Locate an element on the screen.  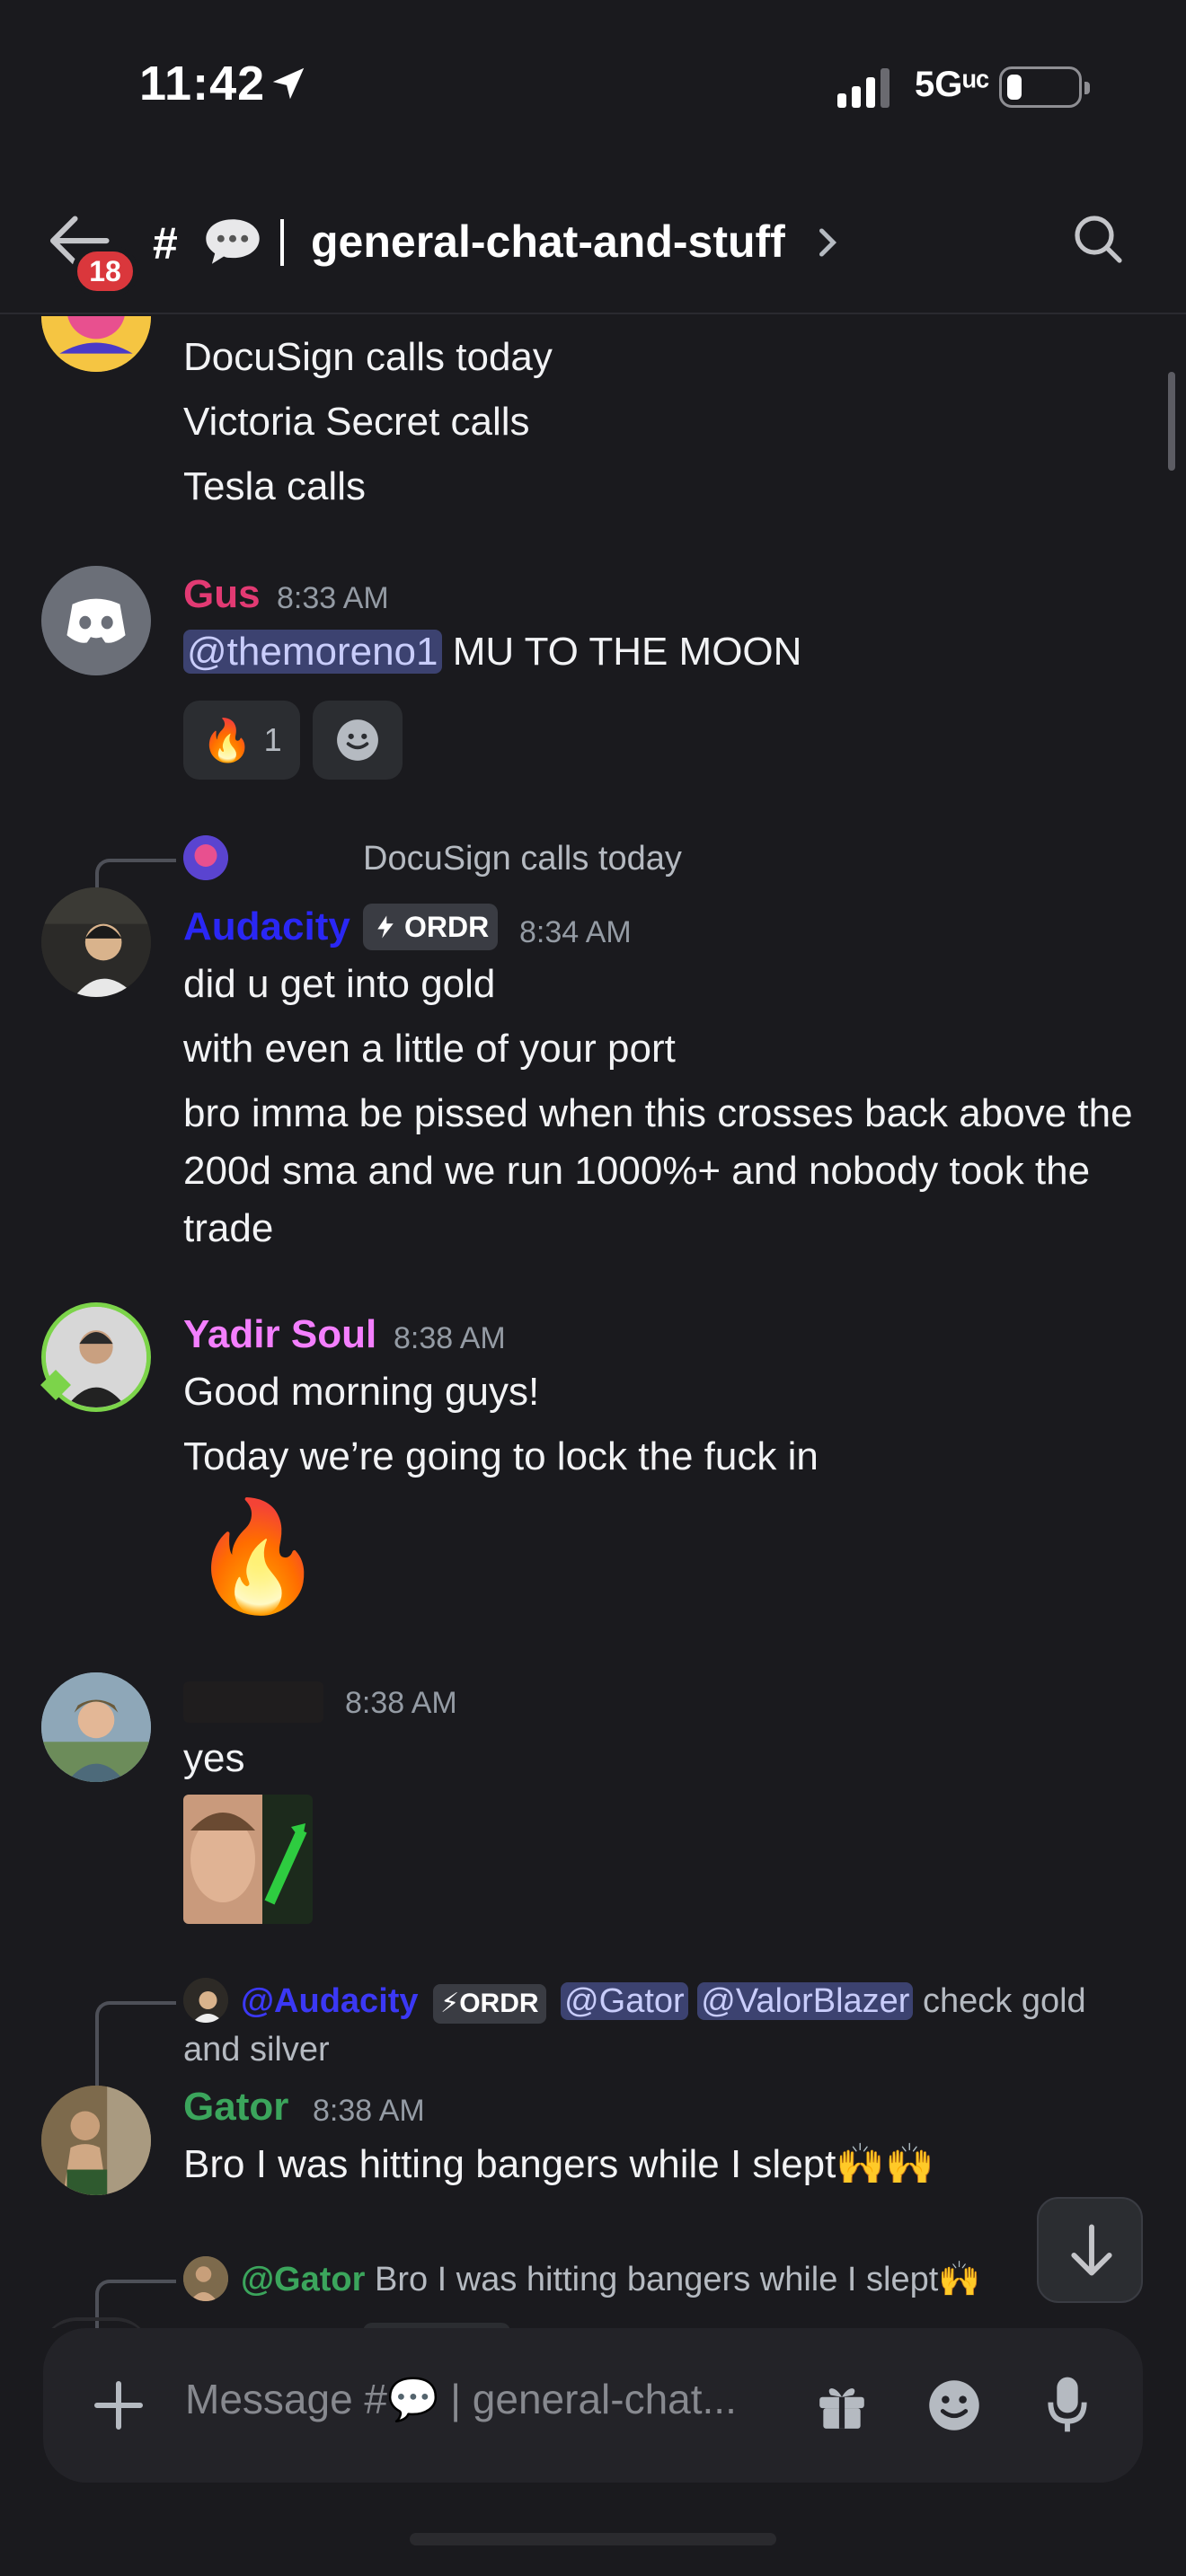
smile-icon is located at coordinates (357, 740).